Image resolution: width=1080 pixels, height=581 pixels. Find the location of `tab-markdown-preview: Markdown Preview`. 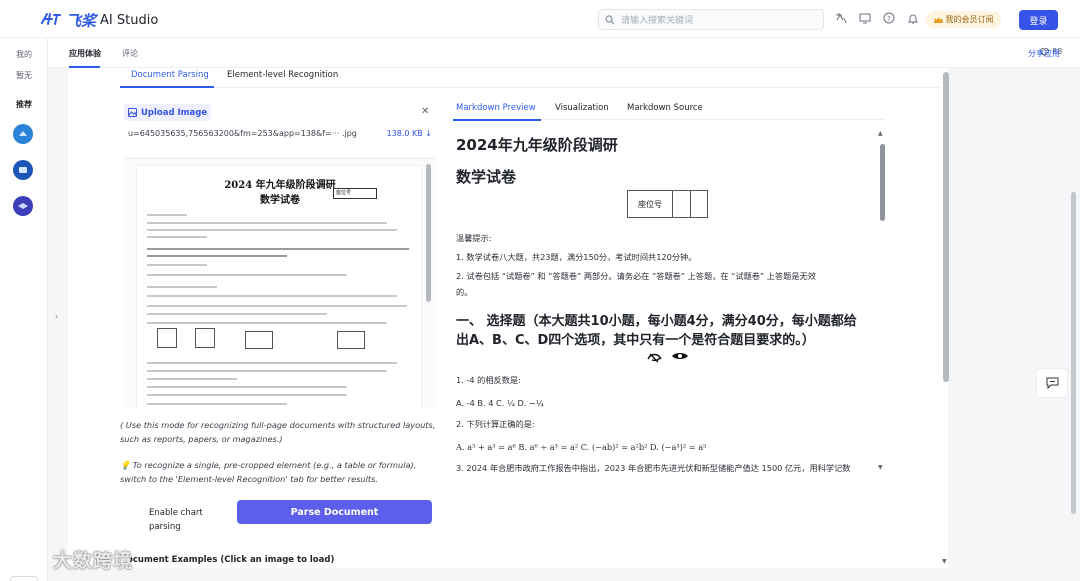

tab-markdown-preview: Markdown Preview is located at coordinates (496, 108).